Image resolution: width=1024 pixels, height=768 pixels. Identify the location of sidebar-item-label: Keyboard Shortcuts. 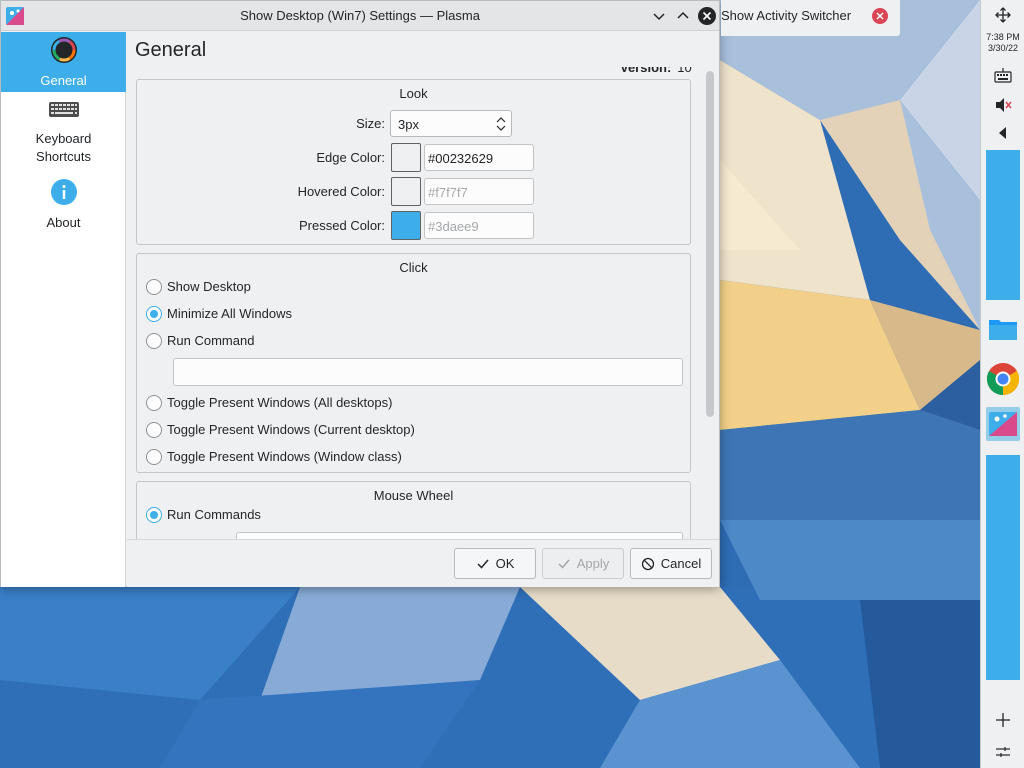
(63, 147).